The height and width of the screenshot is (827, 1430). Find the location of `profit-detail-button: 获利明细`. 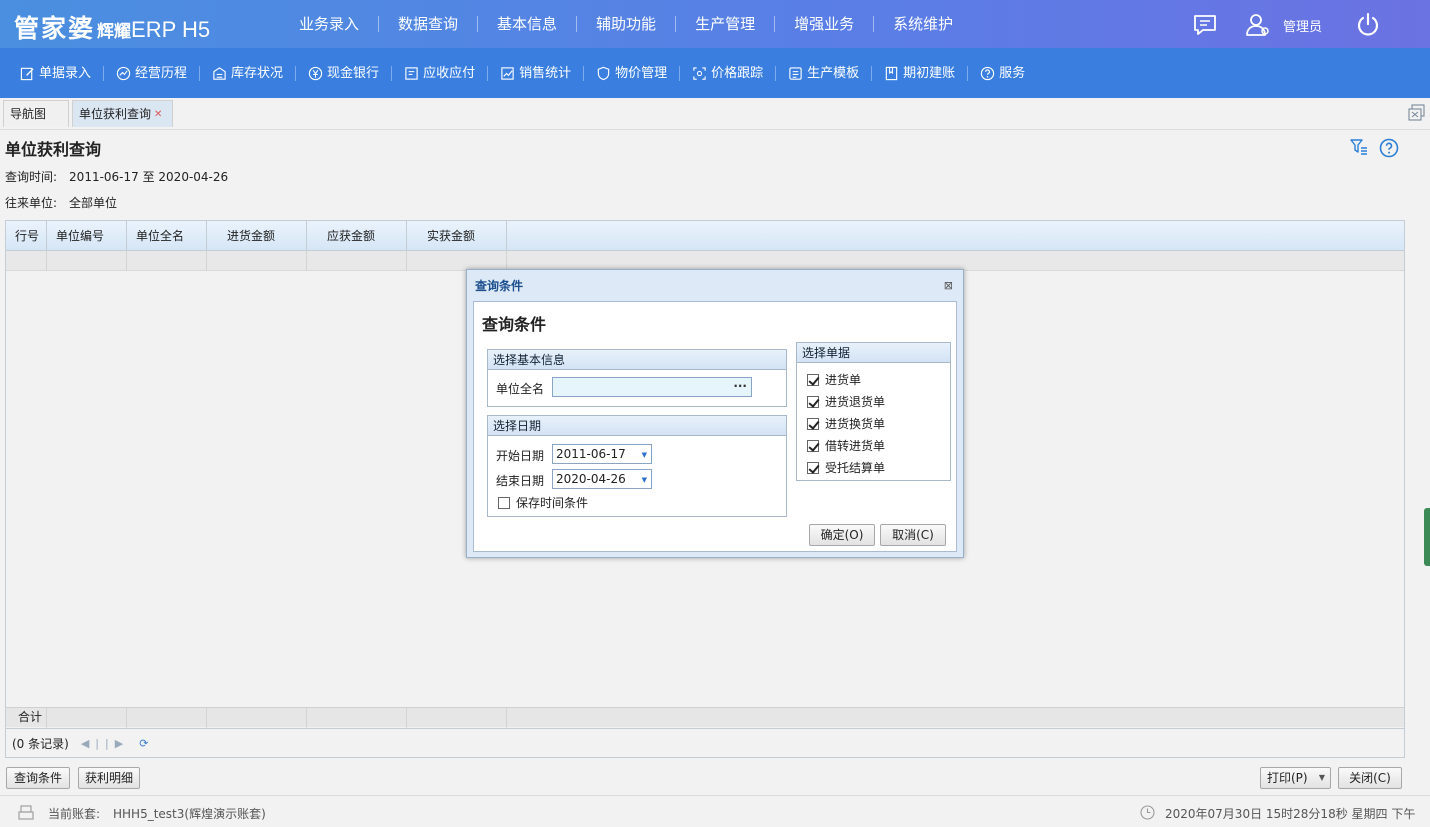

profit-detail-button: 获利明细 is located at coordinates (109, 778).